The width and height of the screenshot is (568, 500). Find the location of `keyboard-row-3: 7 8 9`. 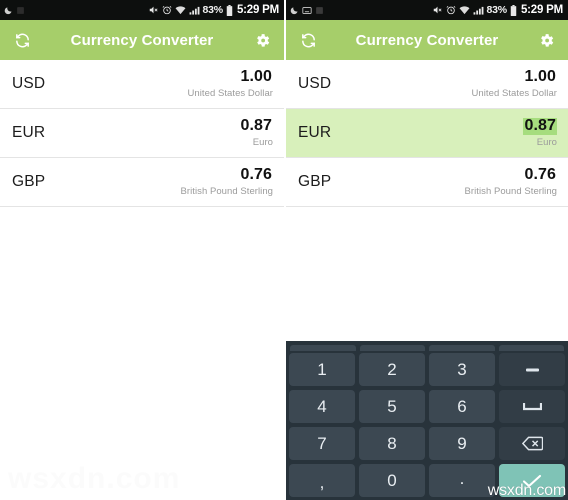

keyboard-row-3: 7 8 9 is located at coordinates (427, 443).